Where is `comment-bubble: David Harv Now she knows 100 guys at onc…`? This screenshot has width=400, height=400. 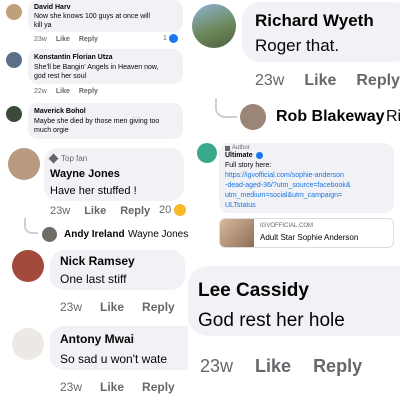
comment-bubble: David Harv Now she knows 100 guys at onc… is located at coordinates (105, 16).